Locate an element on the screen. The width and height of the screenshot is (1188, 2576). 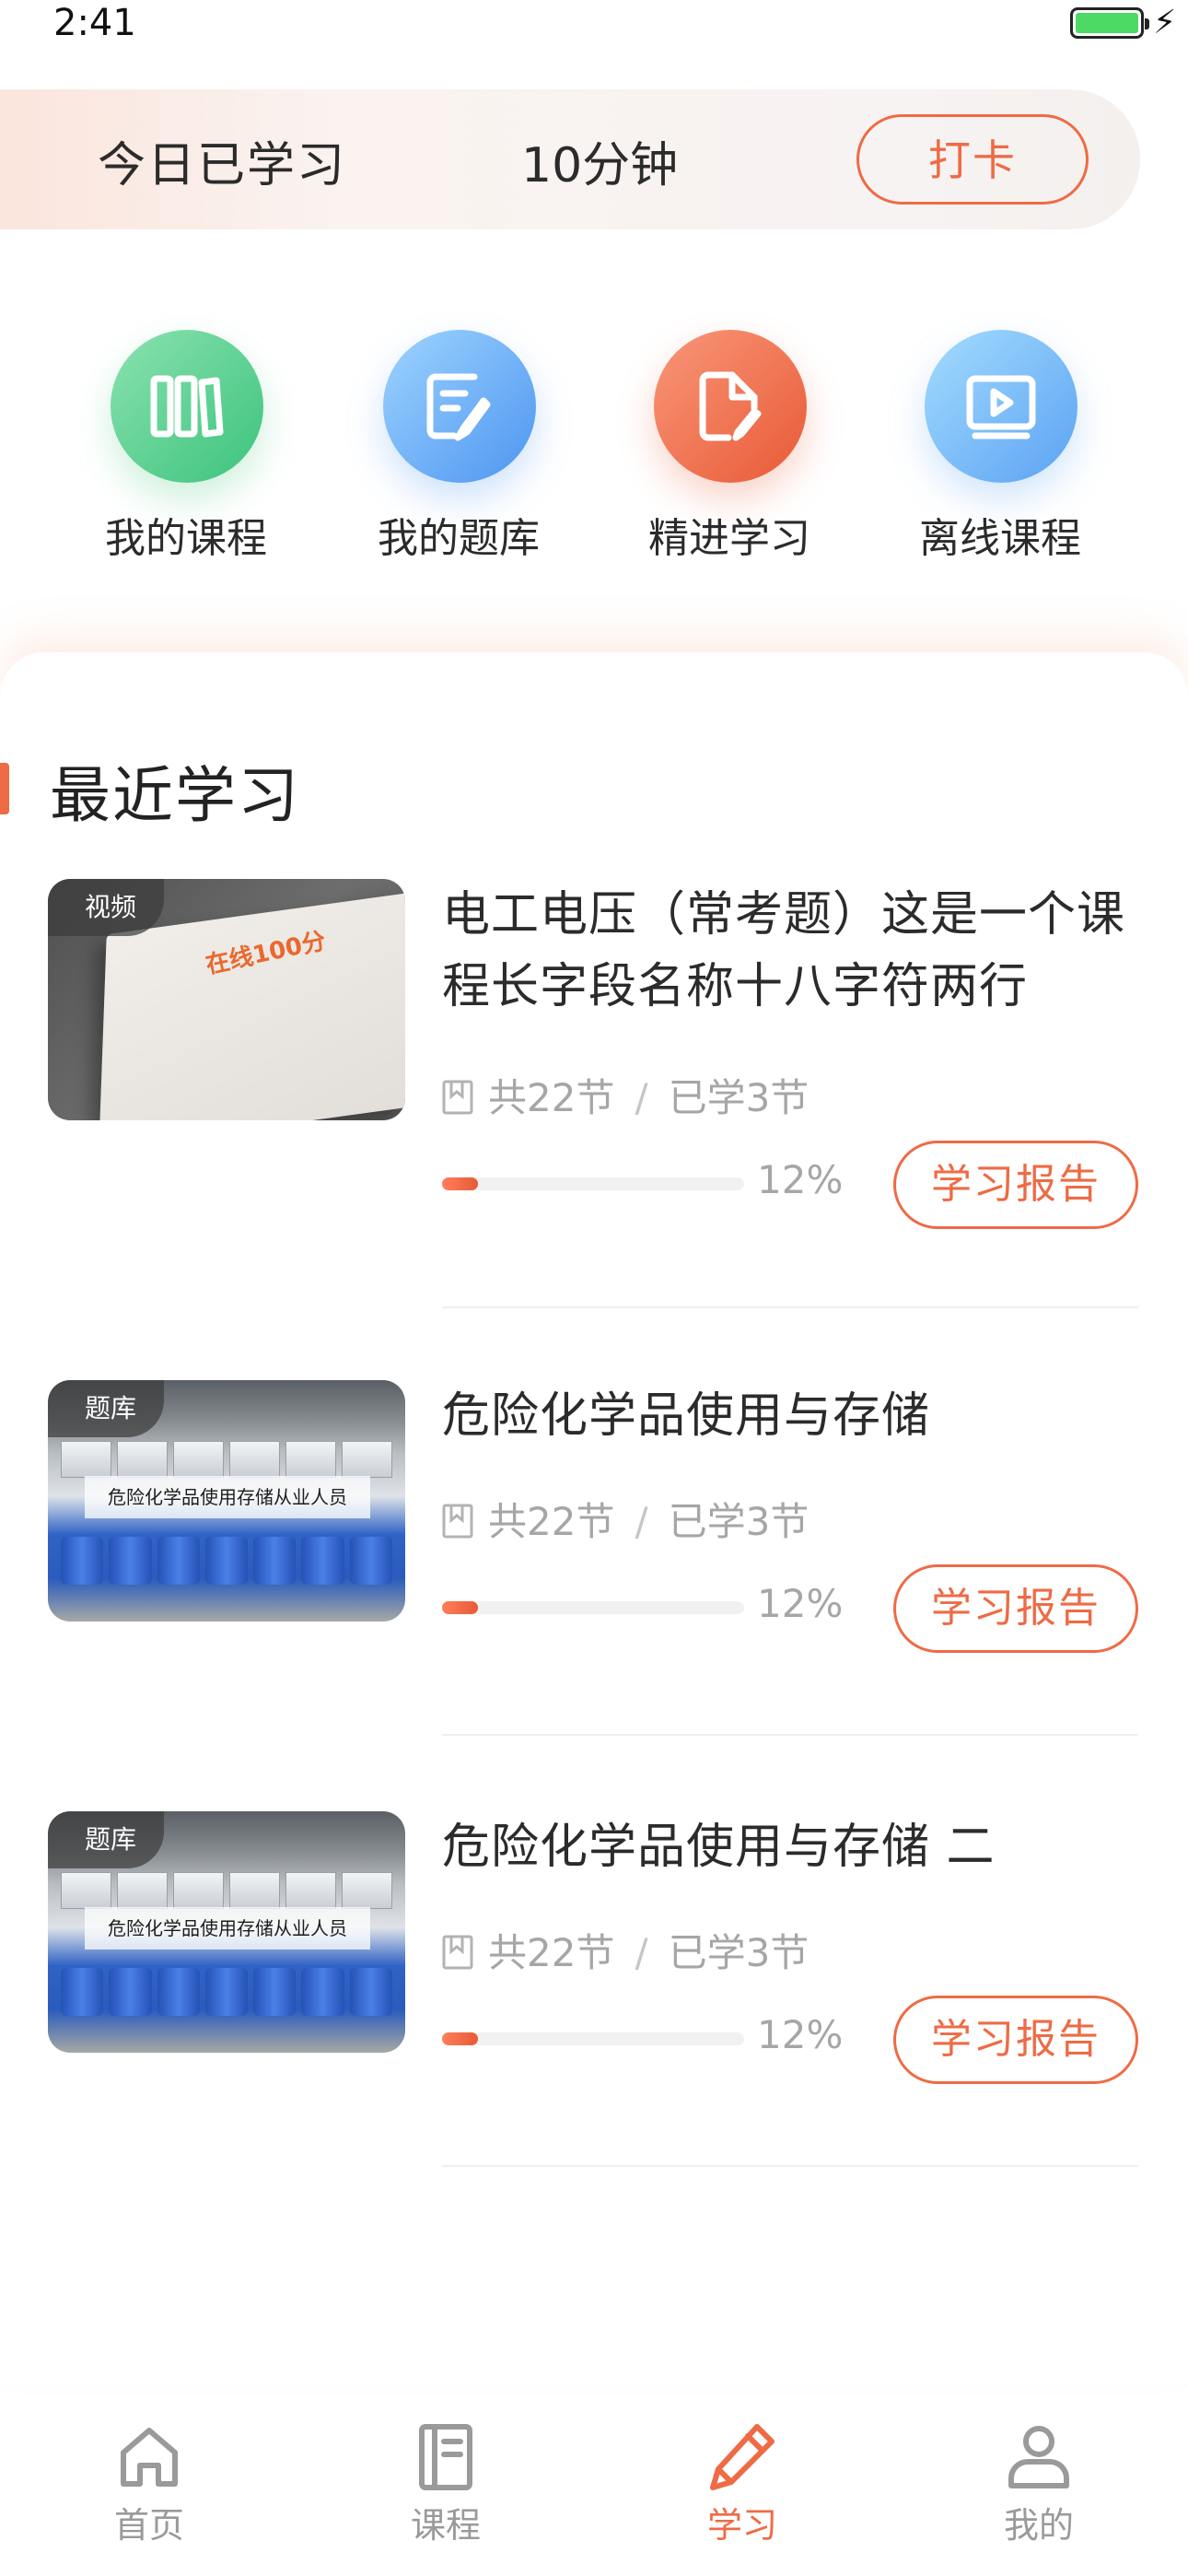
quick-action-label: 我的课程 is located at coordinates (186, 539).